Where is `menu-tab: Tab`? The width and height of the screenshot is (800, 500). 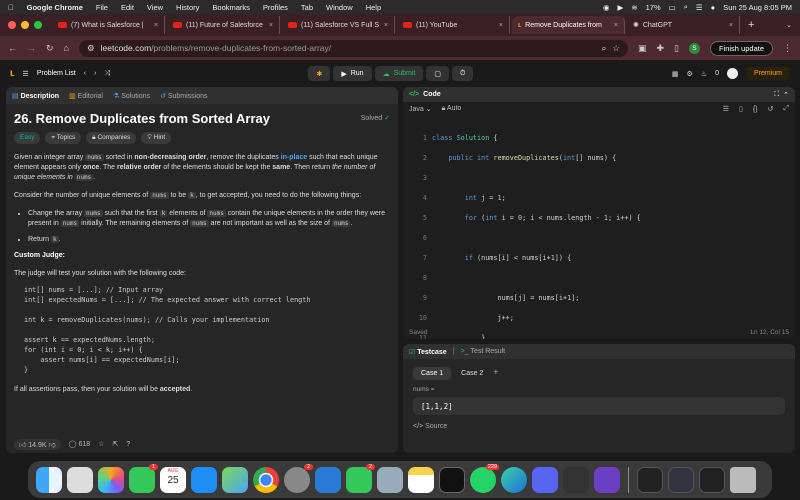
menu-tab: Tab is located at coordinates (307, 7).